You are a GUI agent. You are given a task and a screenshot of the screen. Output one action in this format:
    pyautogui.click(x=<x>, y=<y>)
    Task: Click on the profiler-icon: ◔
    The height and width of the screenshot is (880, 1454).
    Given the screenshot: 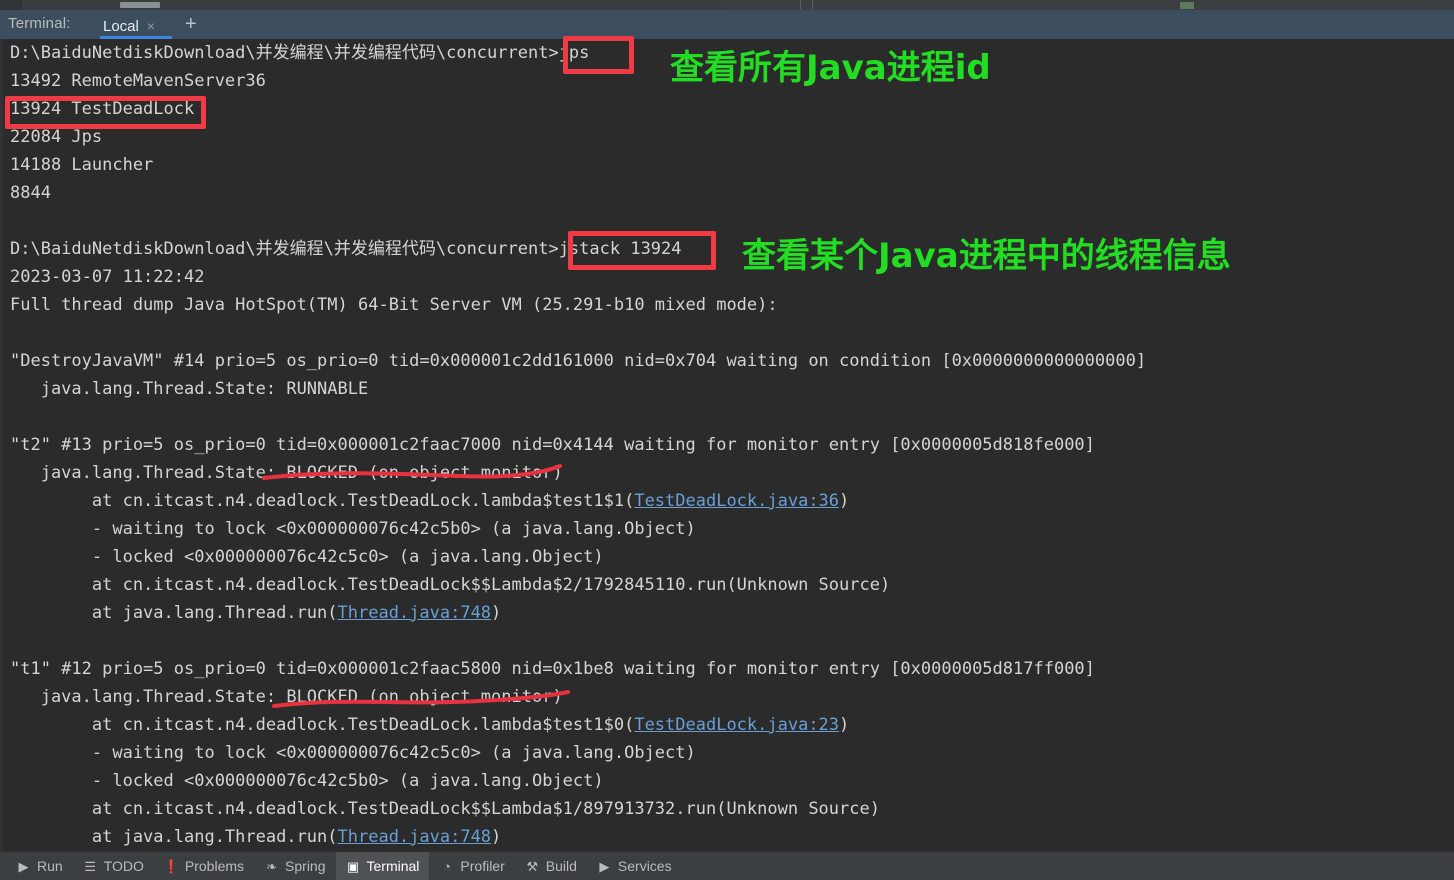 What is the action you would take?
    pyautogui.click(x=446, y=866)
    